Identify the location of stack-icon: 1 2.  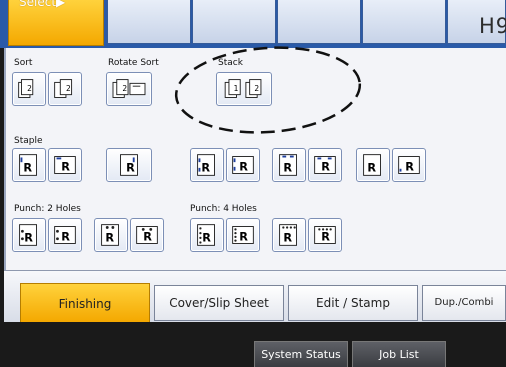
(243, 88).